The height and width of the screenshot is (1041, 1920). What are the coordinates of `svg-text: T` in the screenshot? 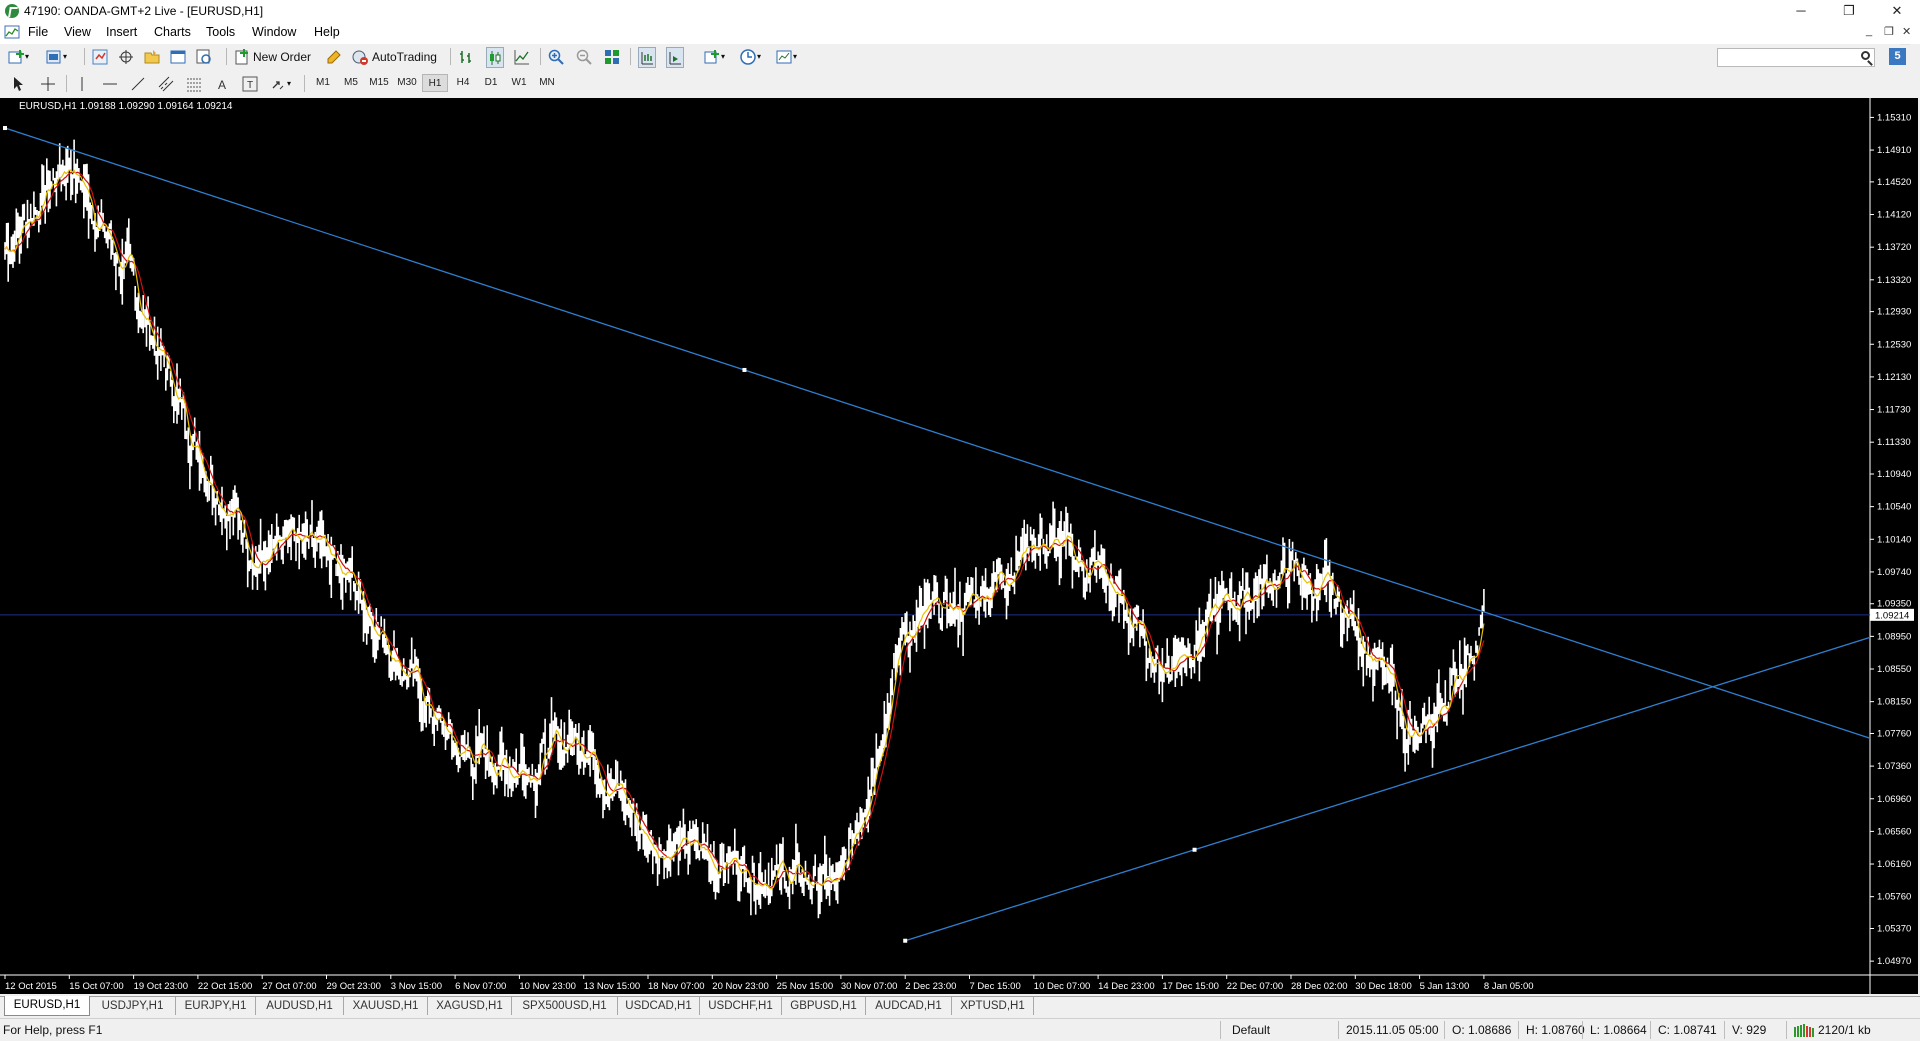 It's located at (250, 85).